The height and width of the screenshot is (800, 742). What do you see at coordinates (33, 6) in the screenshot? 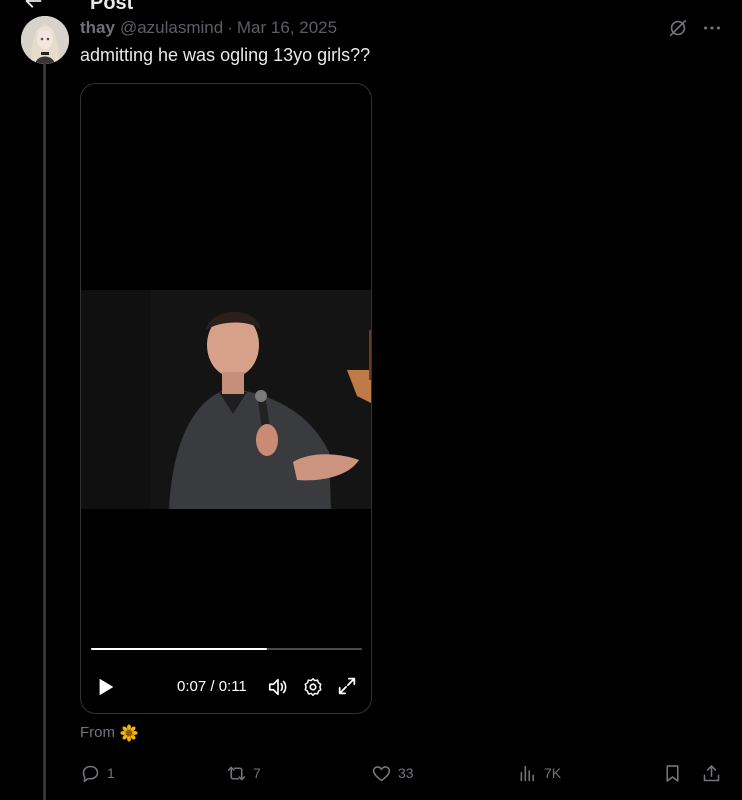
I see `back-arrow-icon` at bounding box center [33, 6].